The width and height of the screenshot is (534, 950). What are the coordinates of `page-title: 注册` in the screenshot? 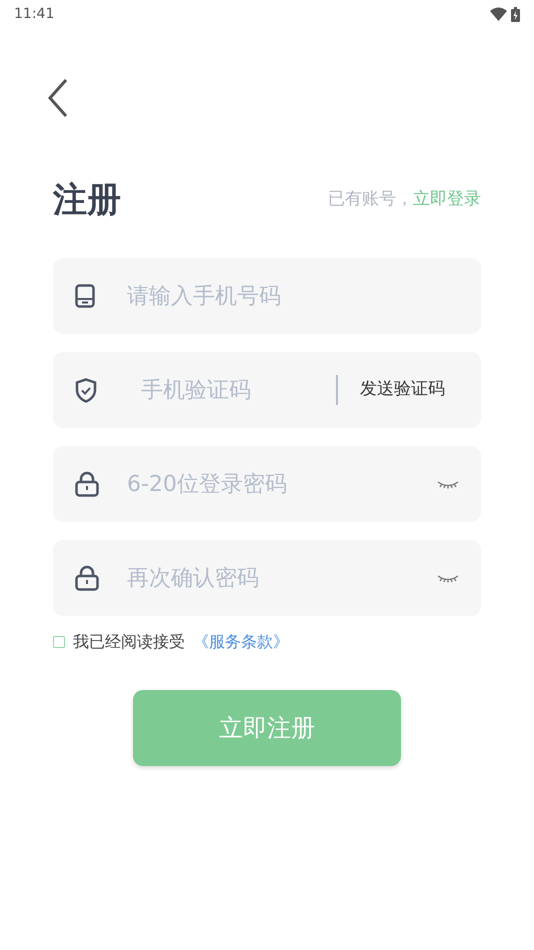 It's located at (87, 200).